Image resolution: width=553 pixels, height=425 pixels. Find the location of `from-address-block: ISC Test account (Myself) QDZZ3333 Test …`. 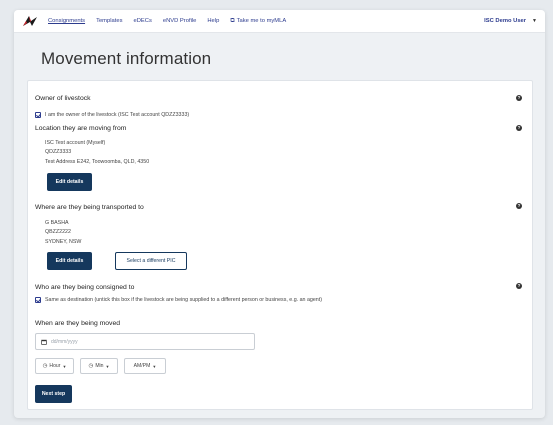

from-address-block: ISC Test account (Myself) QDZZ3333 Test … is located at coordinates (97, 153).